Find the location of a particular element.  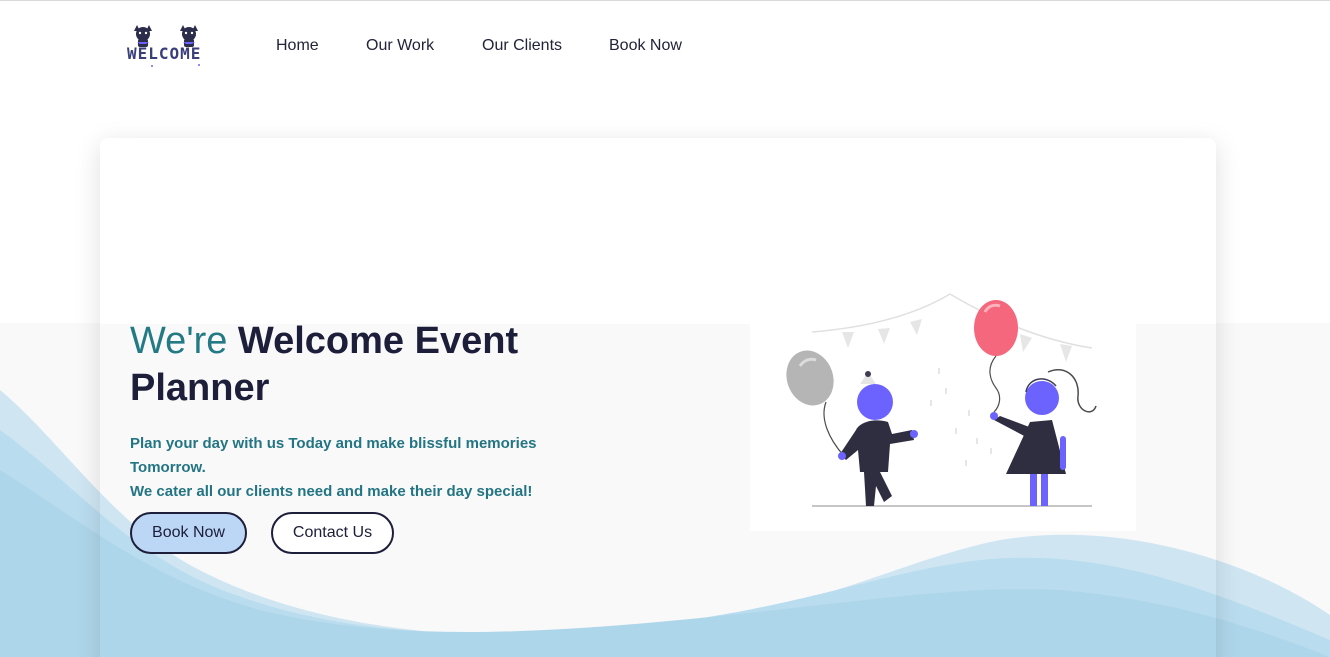

nav-link-book-now: Book Now is located at coordinates (645, 46).